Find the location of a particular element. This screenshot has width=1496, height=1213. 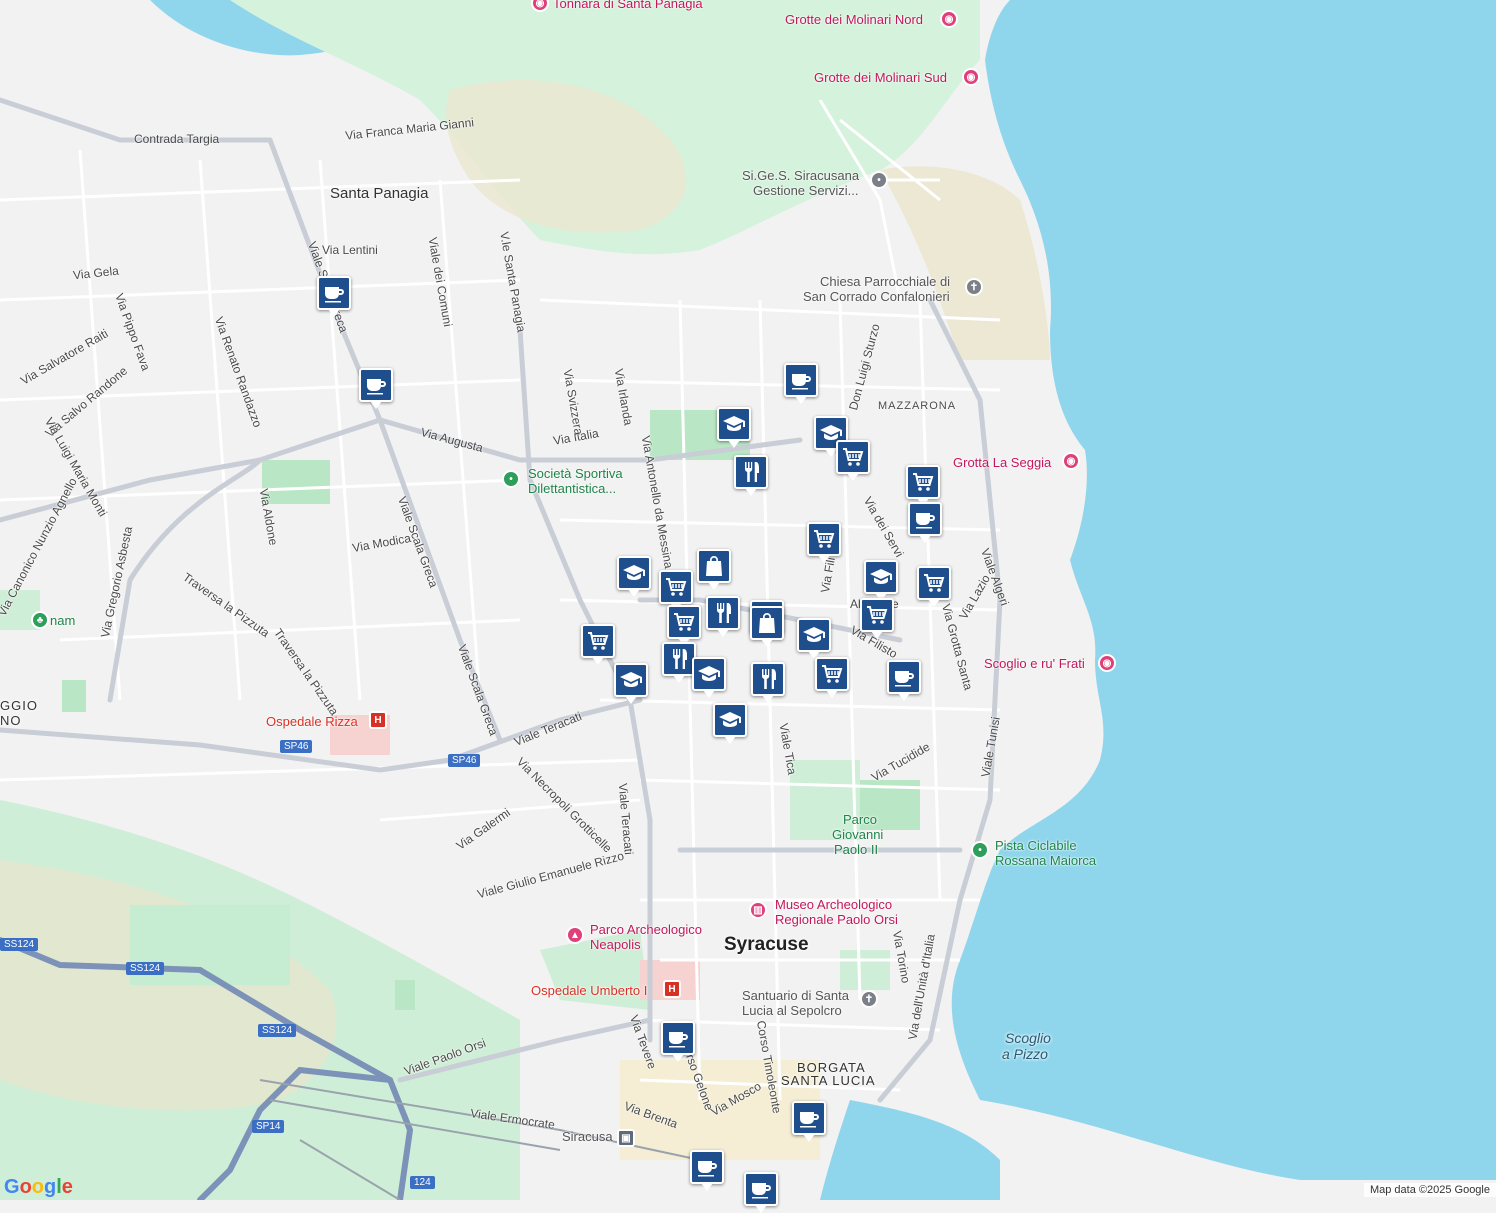

poi-parco-gp-line2: Giovanni is located at coordinates (857, 834).